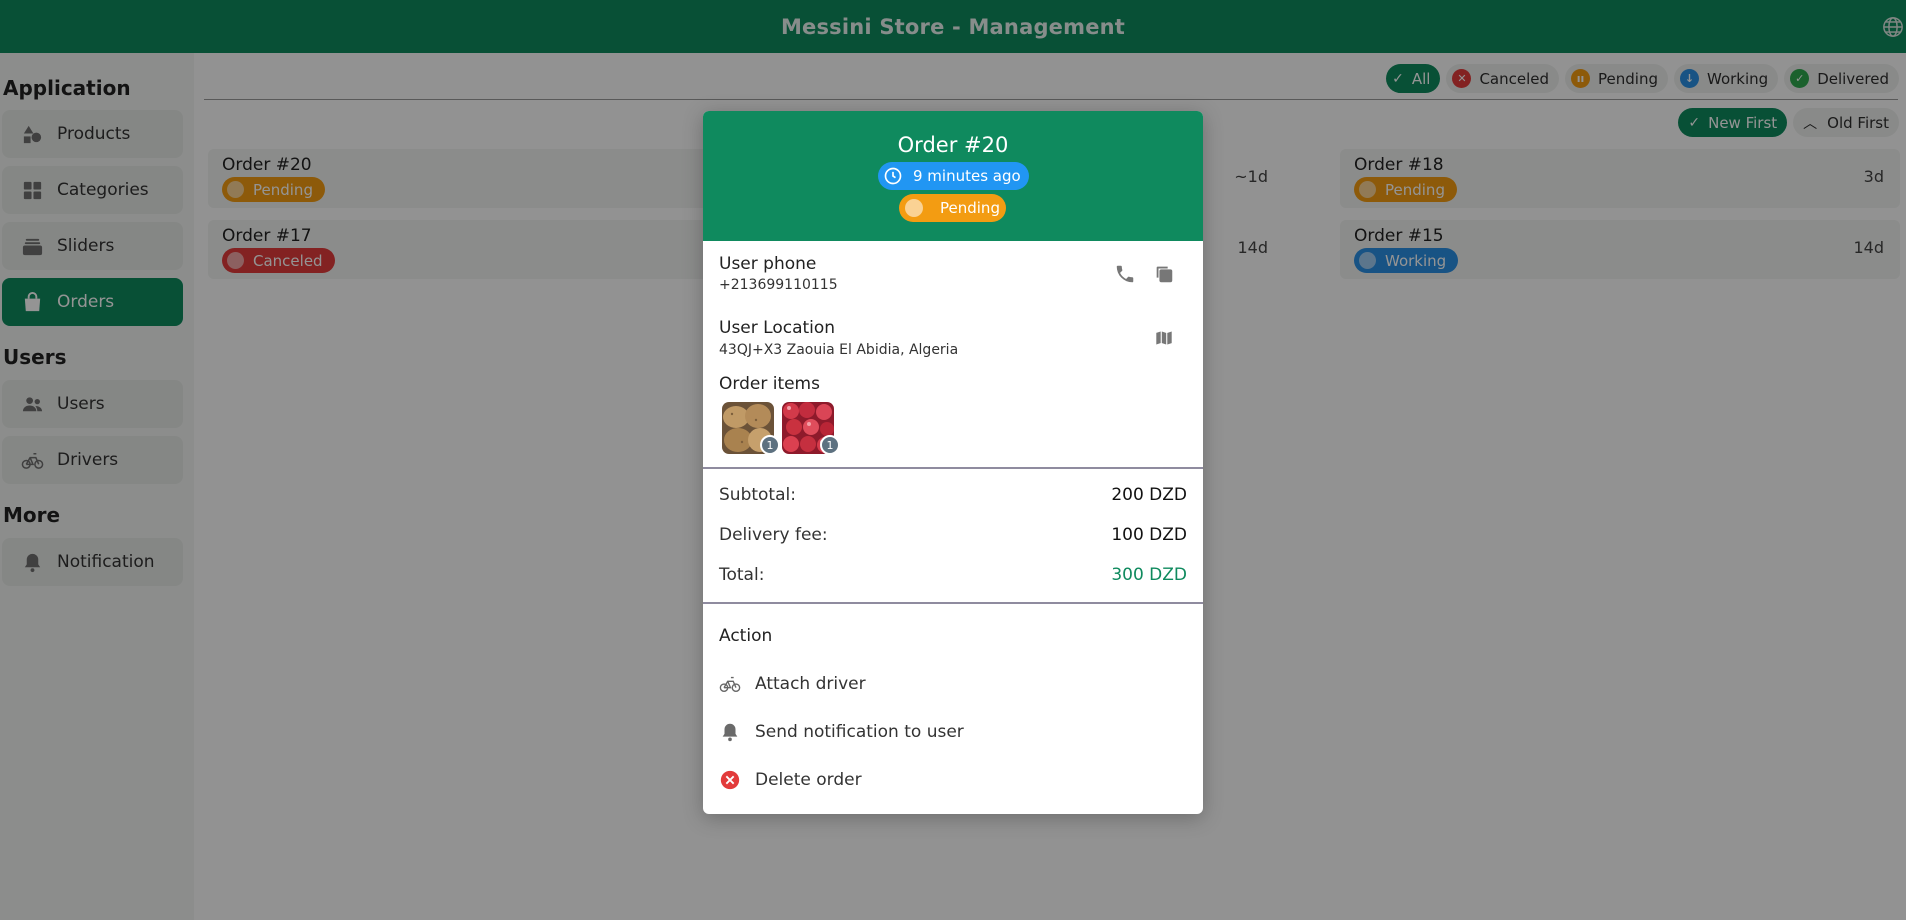 Image resolution: width=1906 pixels, height=920 pixels. I want to click on user-location-value: 43QJ+X3 Zaouia El Abidia, Algeria, so click(839, 350).